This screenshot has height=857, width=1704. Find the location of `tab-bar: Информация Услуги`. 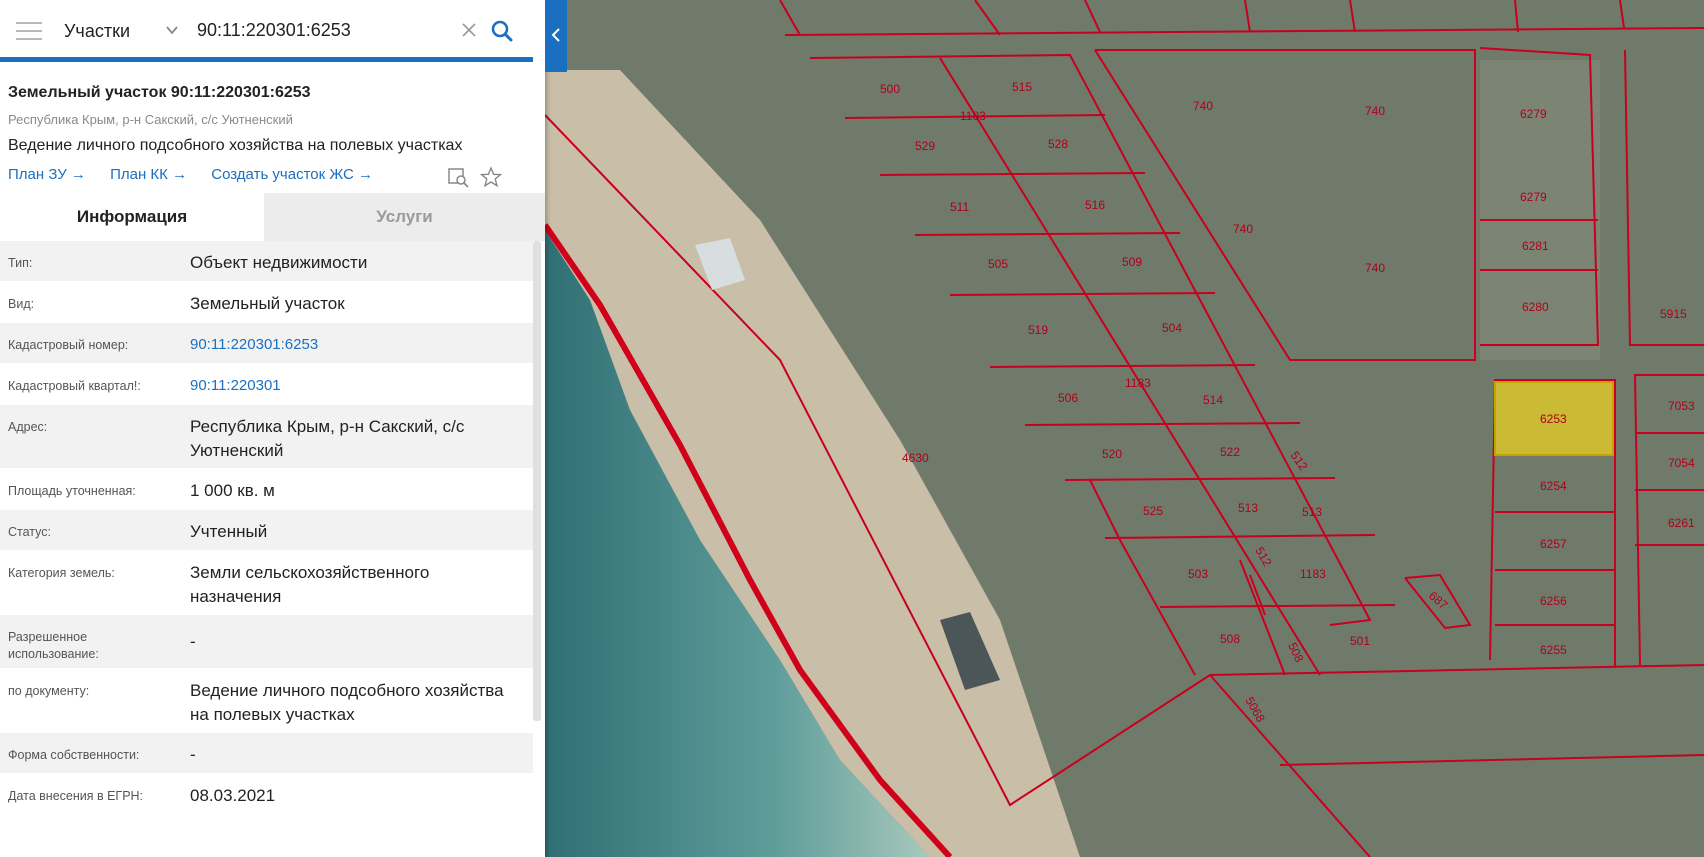

tab-bar: Информация Услуги is located at coordinates (272, 217).